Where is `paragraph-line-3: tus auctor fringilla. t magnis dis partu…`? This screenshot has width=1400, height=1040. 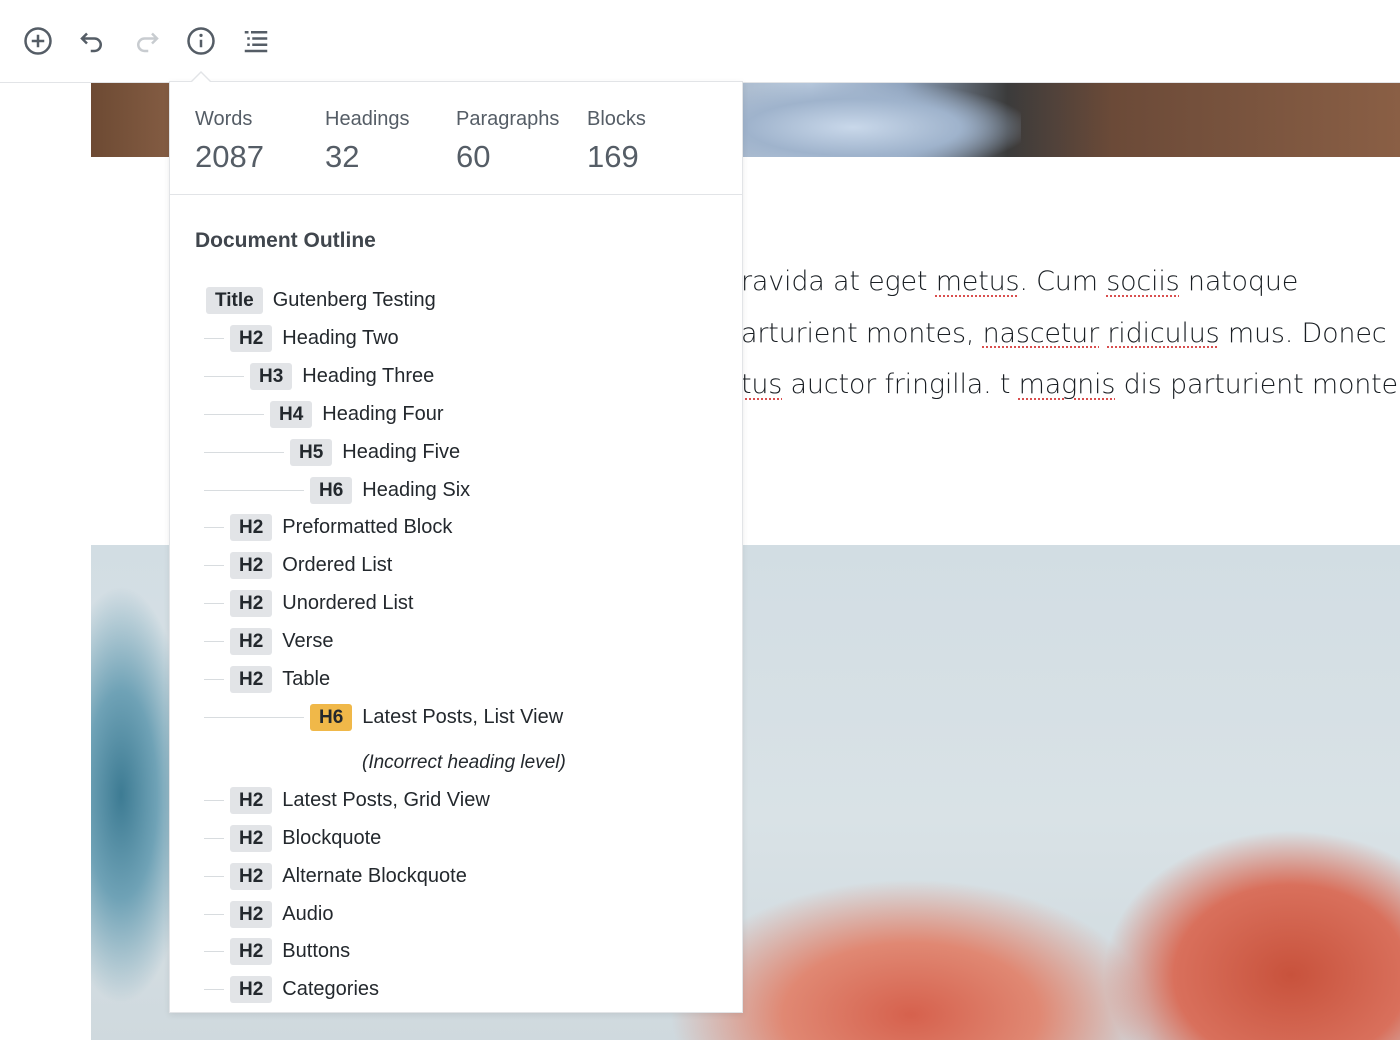
paragraph-line-3: tus auctor fringilla. t magnis dis partu… is located at coordinates (1070, 385).